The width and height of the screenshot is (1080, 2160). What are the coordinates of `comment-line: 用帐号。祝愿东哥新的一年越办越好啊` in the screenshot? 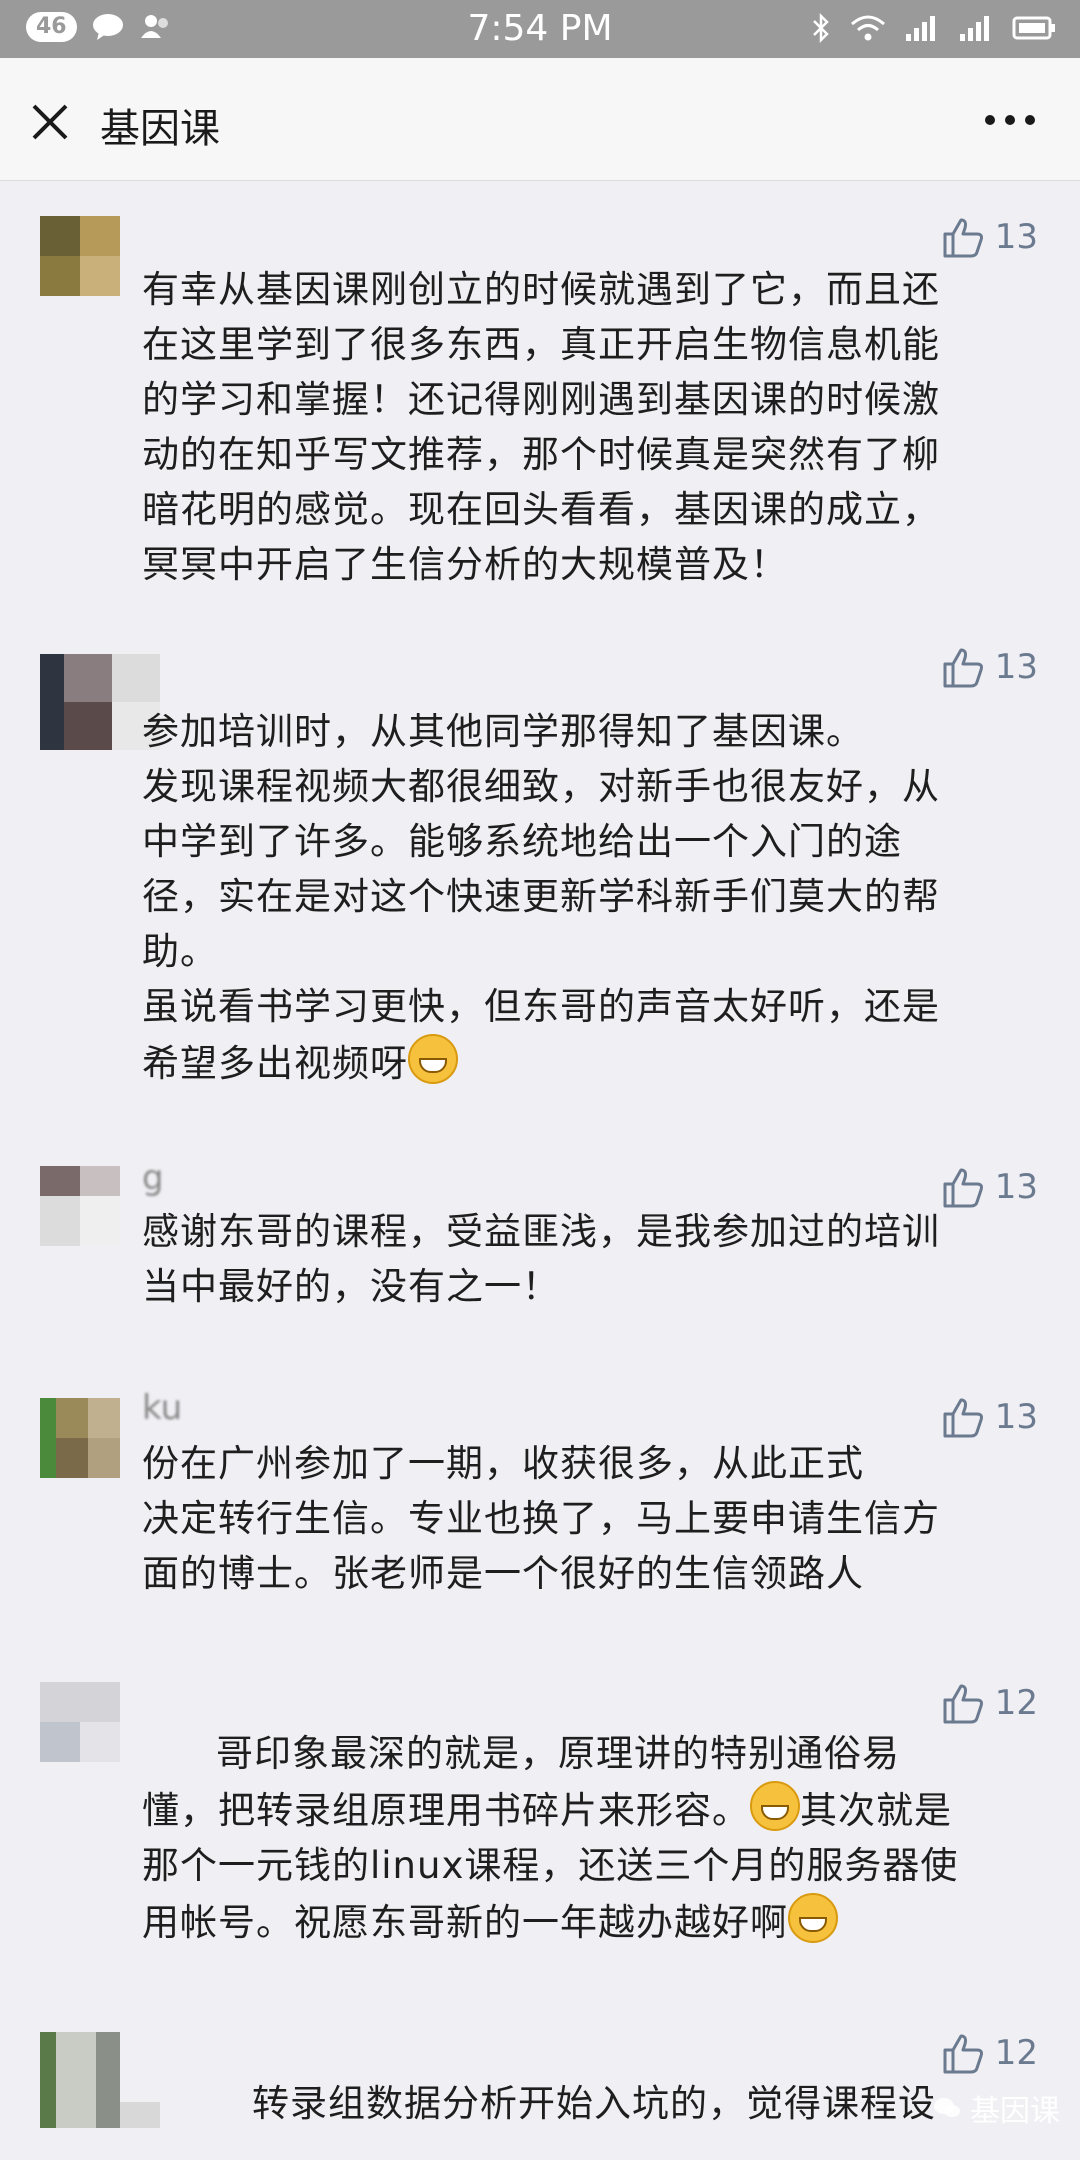 It's located at (465, 1922).